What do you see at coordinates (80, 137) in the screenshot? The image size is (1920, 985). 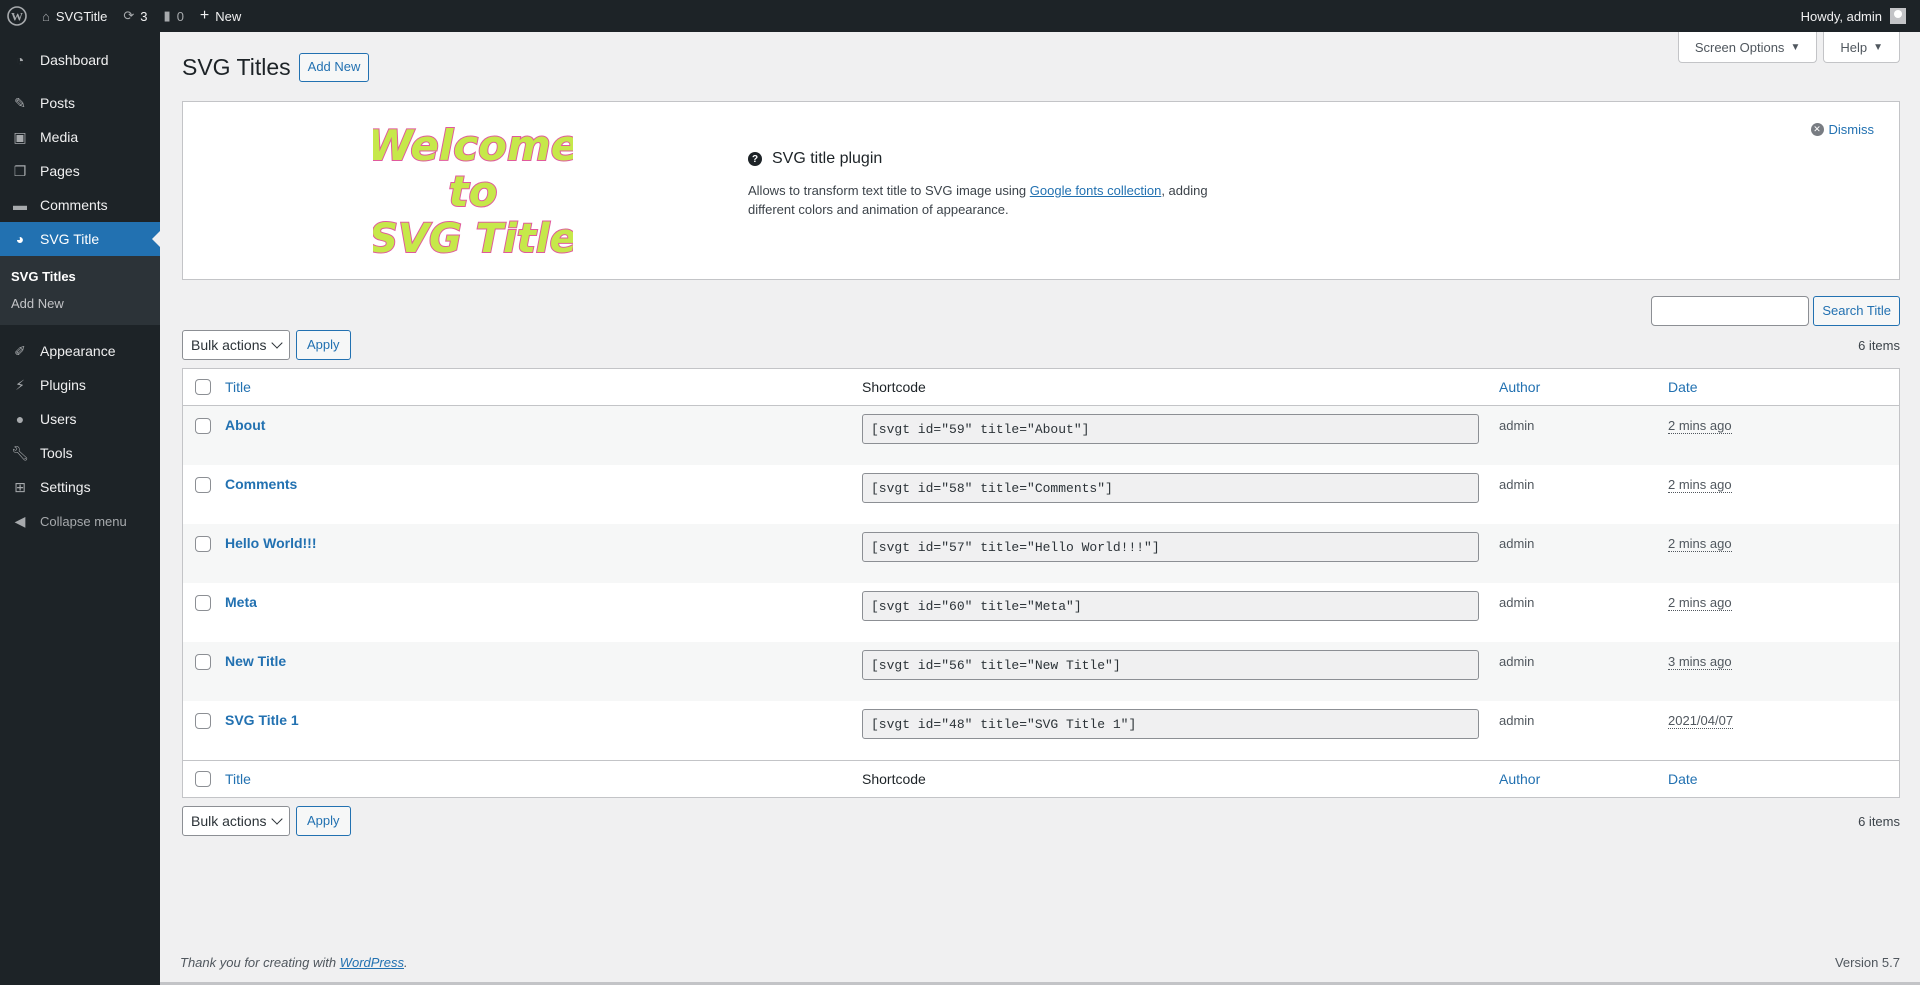 I see `sidebar-item-media: ▣ Media` at bounding box center [80, 137].